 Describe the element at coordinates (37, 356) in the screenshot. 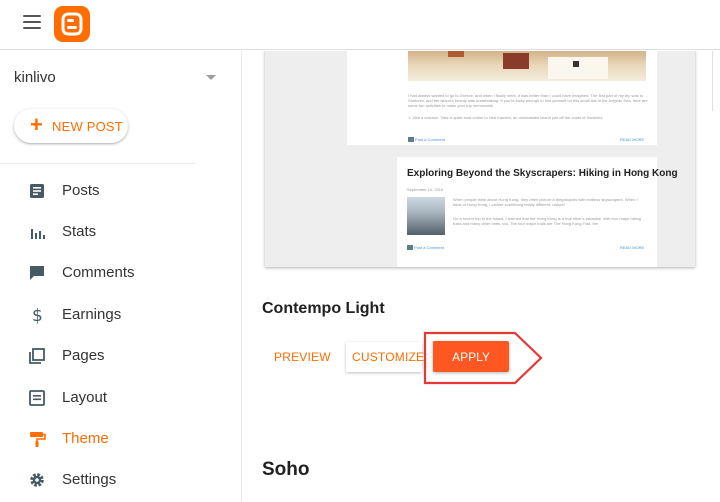

I see `pages-icon` at that location.